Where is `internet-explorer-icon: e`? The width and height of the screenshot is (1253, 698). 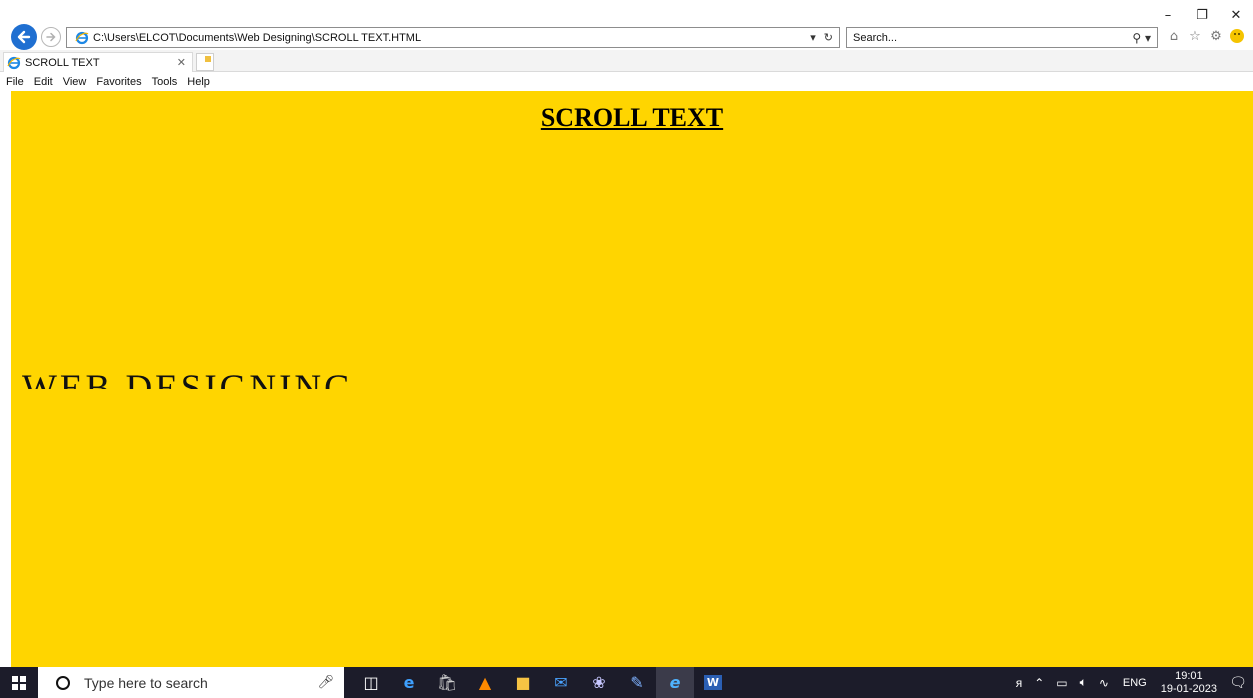 internet-explorer-icon: e is located at coordinates (675, 682).